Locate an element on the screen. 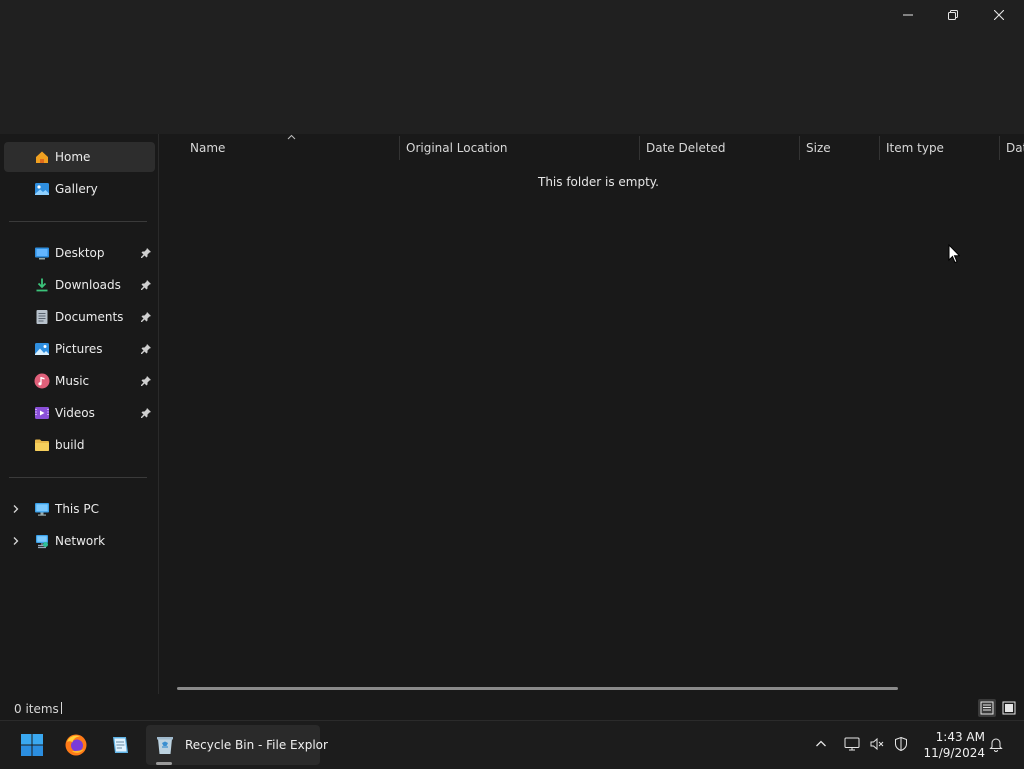  sidebar-item-network: Network is located at coordinates (79, 541).